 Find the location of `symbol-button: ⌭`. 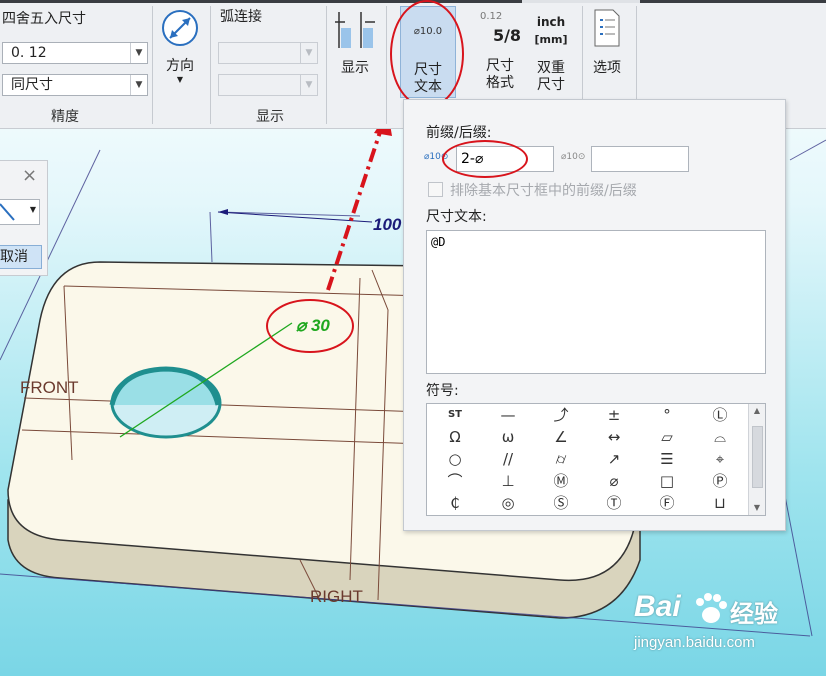

symbol-button: ⌭ is located at coordinates (561, 459).